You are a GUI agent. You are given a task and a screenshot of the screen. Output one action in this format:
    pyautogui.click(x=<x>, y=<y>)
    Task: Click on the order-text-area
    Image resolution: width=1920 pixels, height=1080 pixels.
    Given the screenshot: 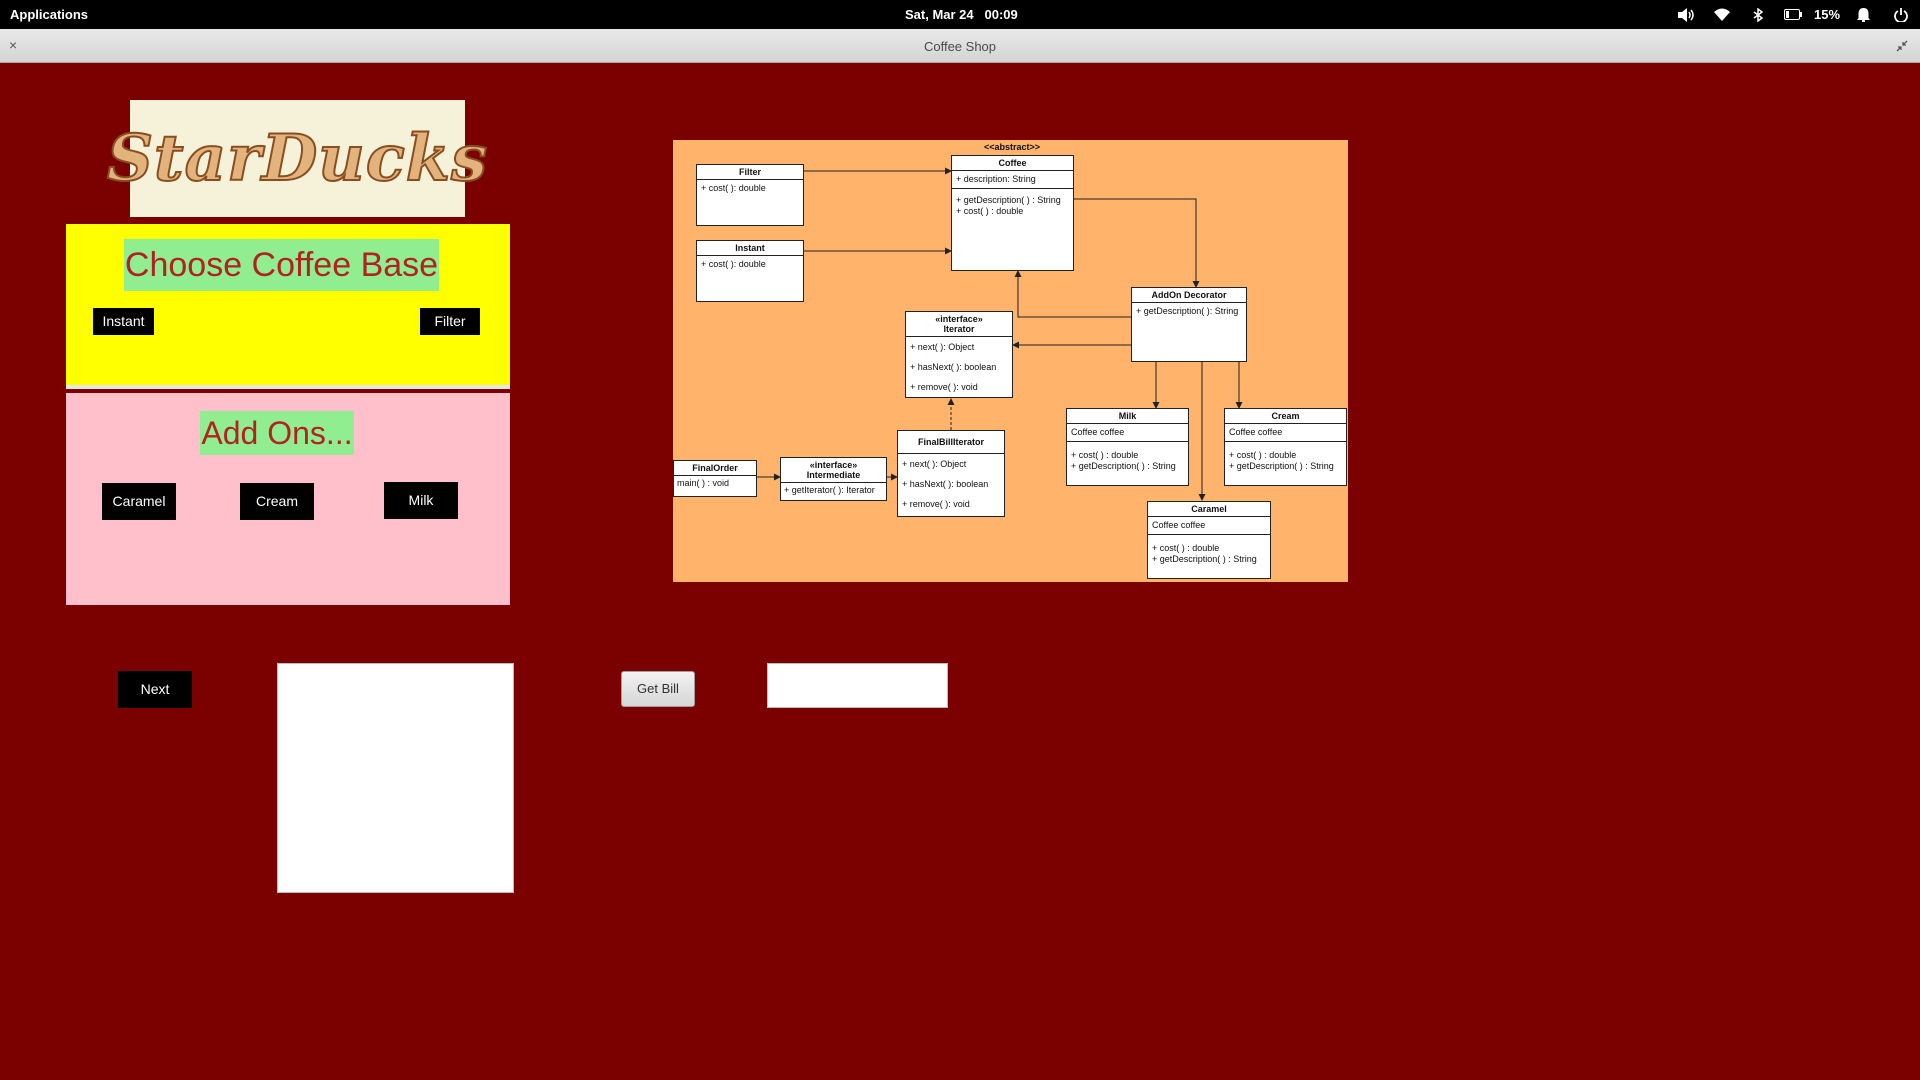 What is the action you would take?
    pyautogui.click(x=395, y=778)
    